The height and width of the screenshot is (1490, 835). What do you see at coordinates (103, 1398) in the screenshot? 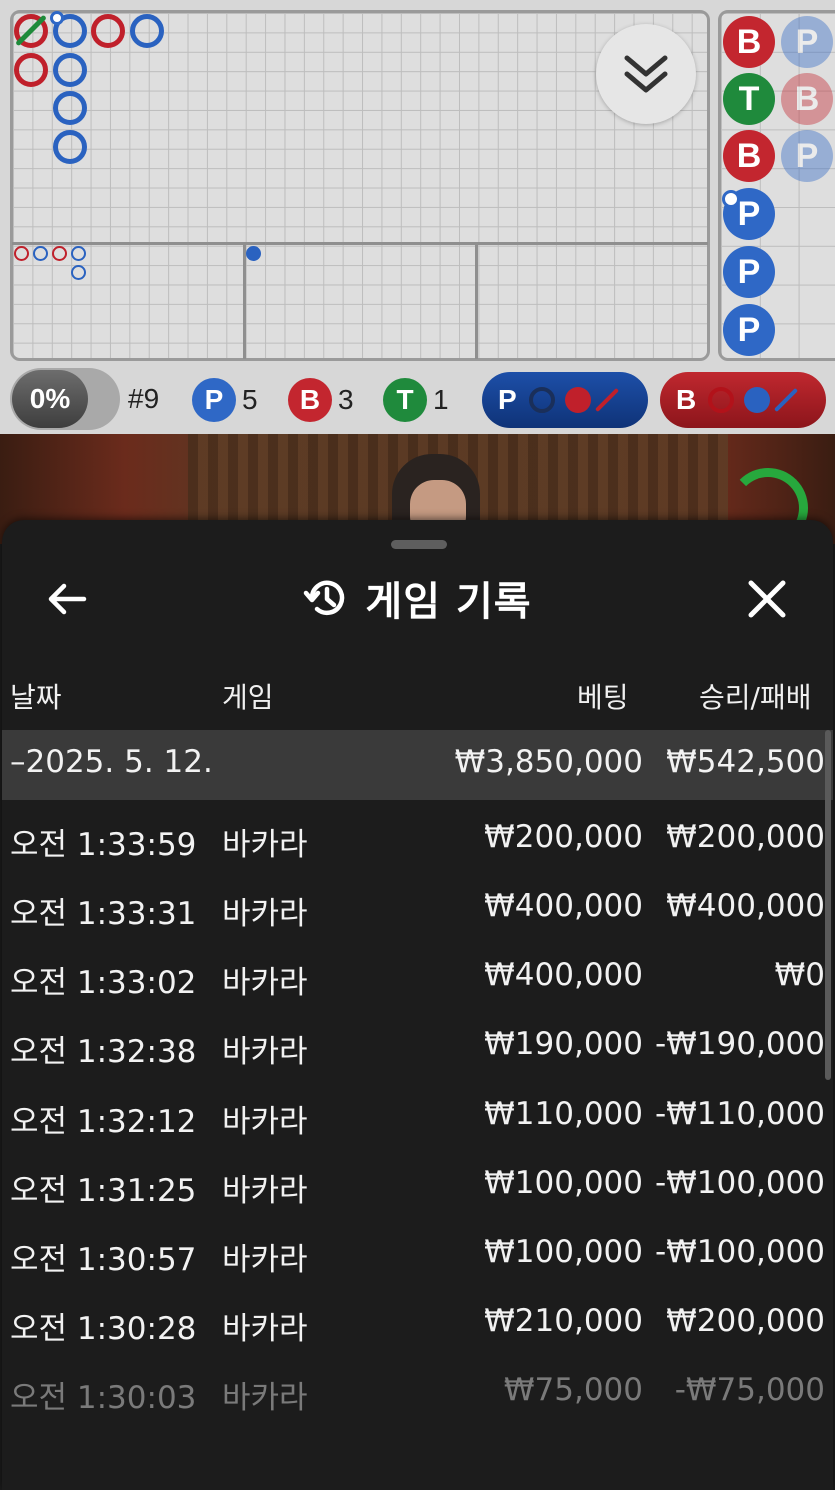
I see `row-time: 오전 1:30:03` at bounding box center [103, 1398].